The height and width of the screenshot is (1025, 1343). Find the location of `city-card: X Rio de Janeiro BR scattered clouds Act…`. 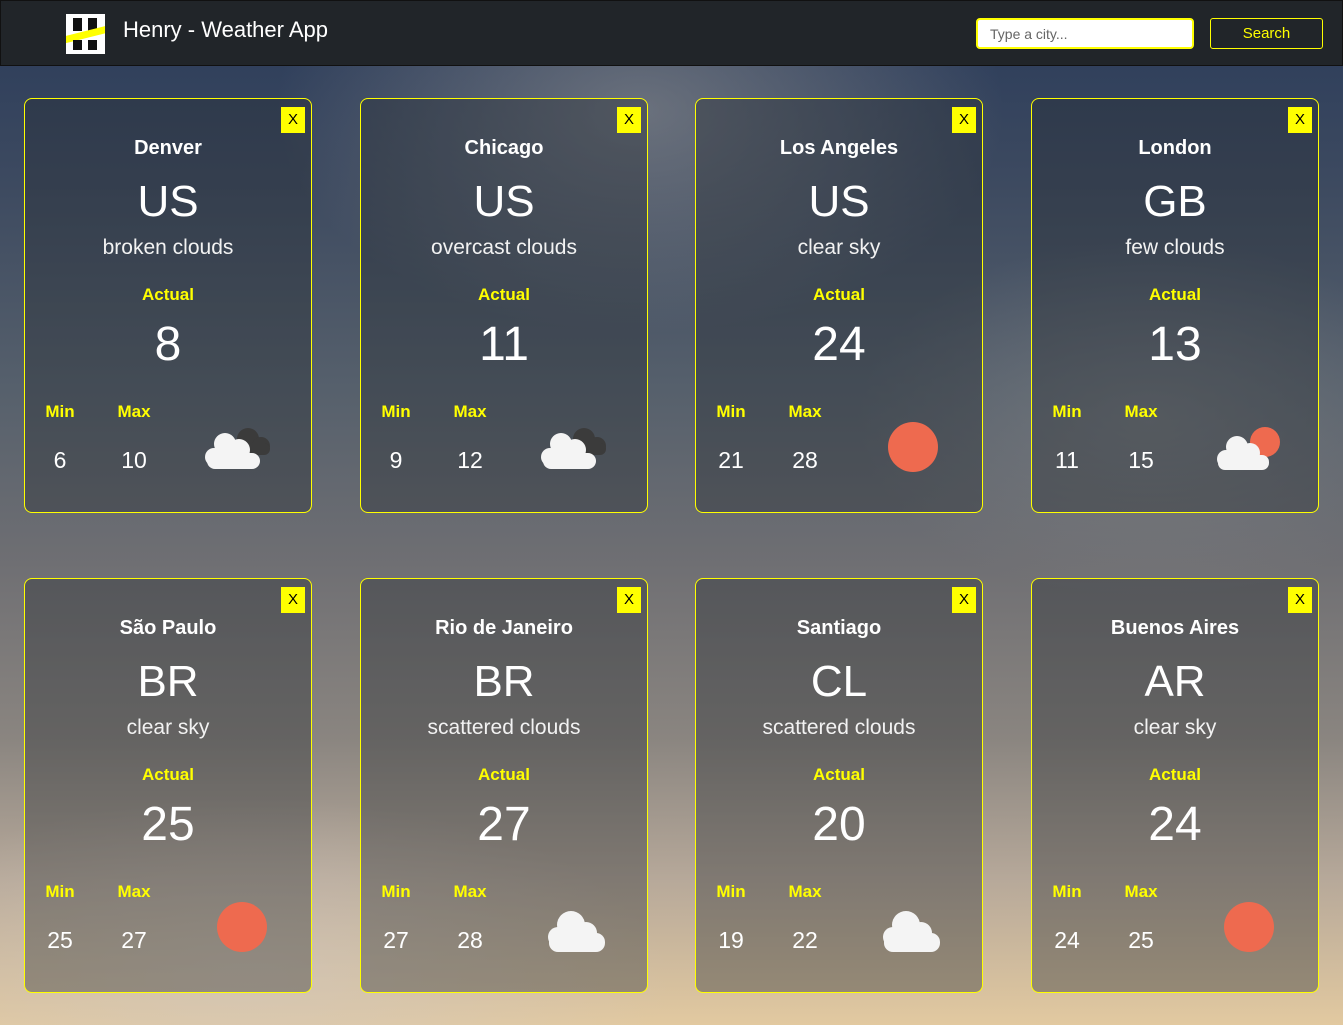

city-card: X Rio de Janeiro BR scattered clouds Act… is located at coordinates (504, 785).